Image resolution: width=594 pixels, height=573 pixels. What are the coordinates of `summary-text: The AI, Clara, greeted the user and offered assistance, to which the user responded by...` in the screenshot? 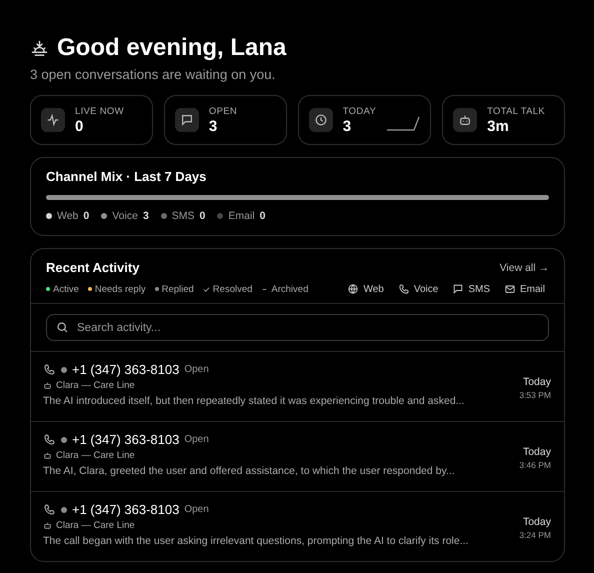 It's located at (249, 471).